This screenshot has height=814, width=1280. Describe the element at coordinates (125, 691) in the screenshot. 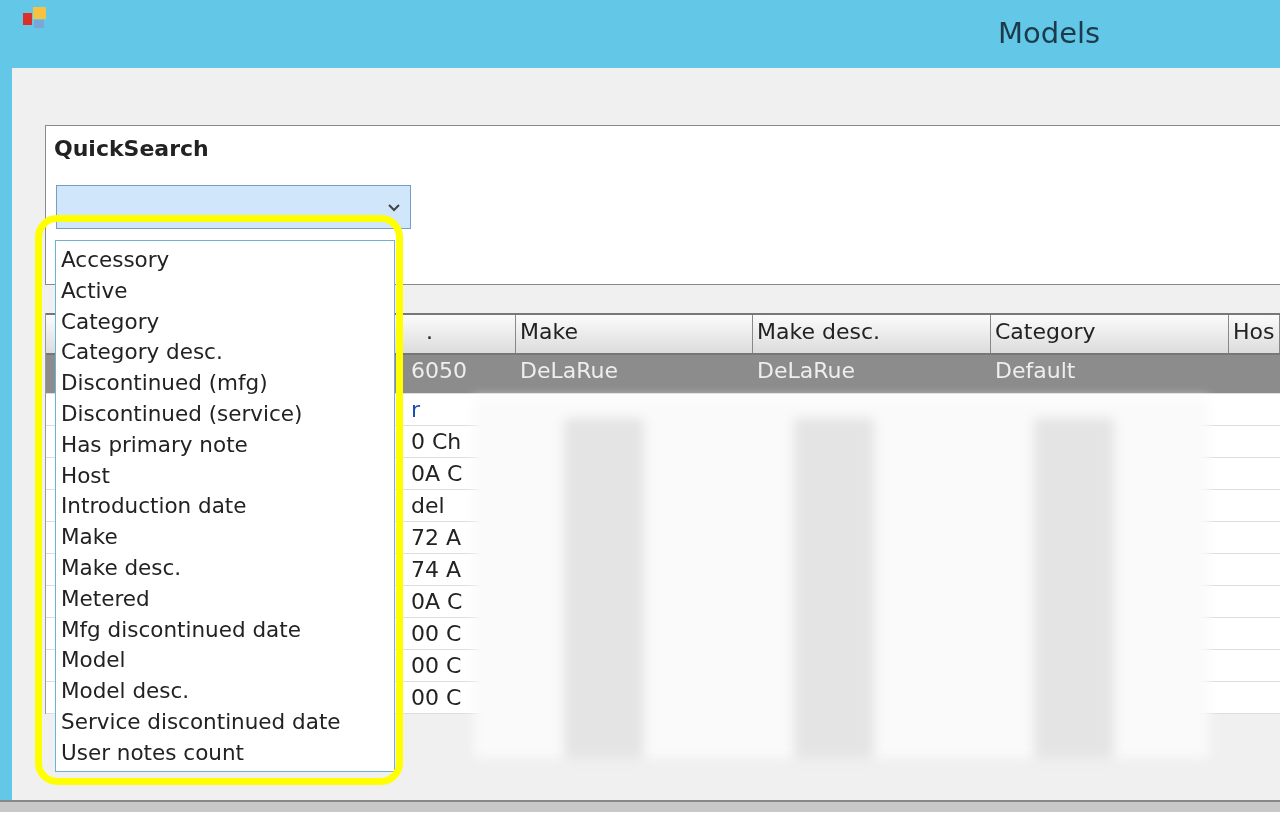

I see `dropdown-option: Model desc.` at that location.